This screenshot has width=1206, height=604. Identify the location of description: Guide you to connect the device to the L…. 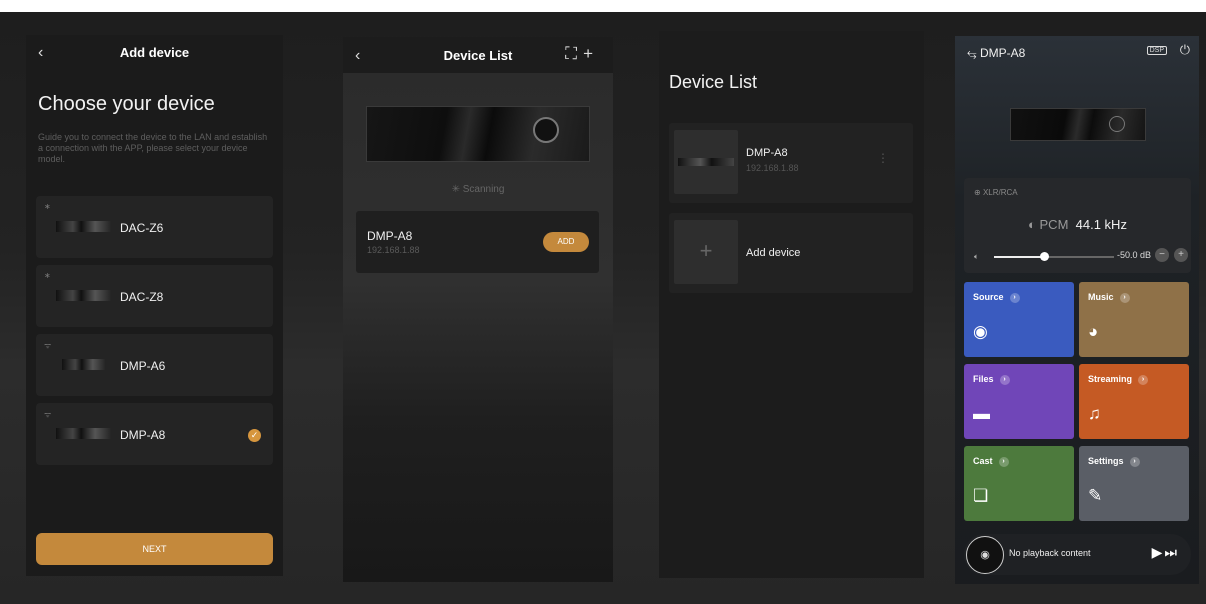
(153, 148).